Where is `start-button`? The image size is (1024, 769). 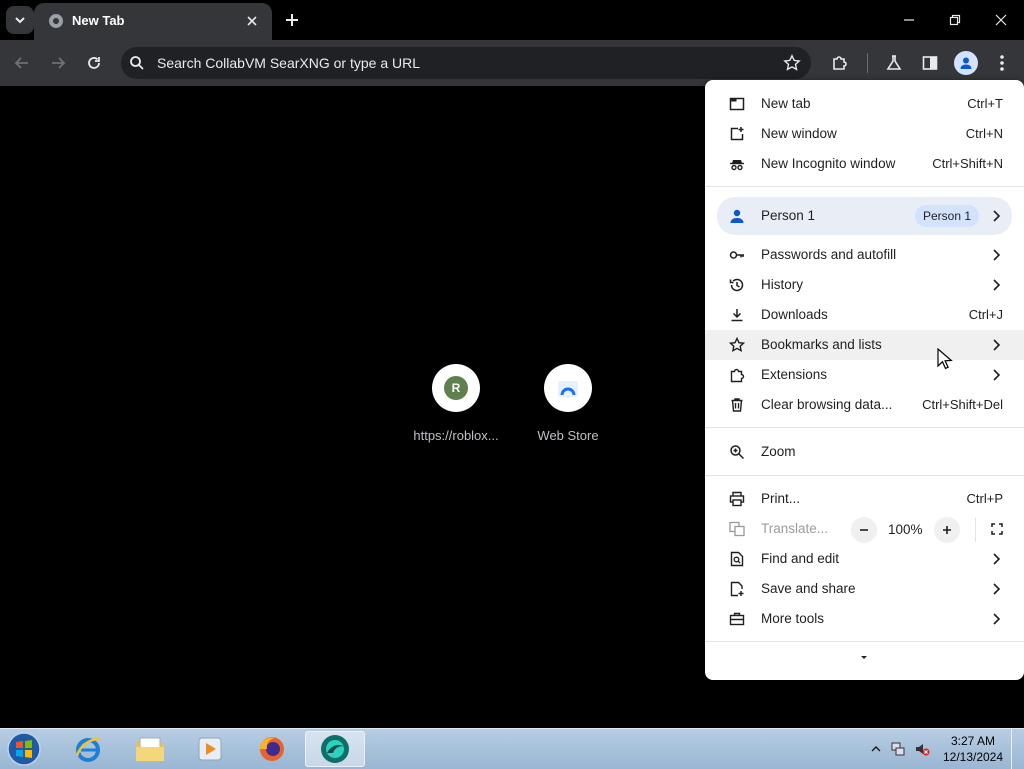 start-button is located at coordinates (24, 749).